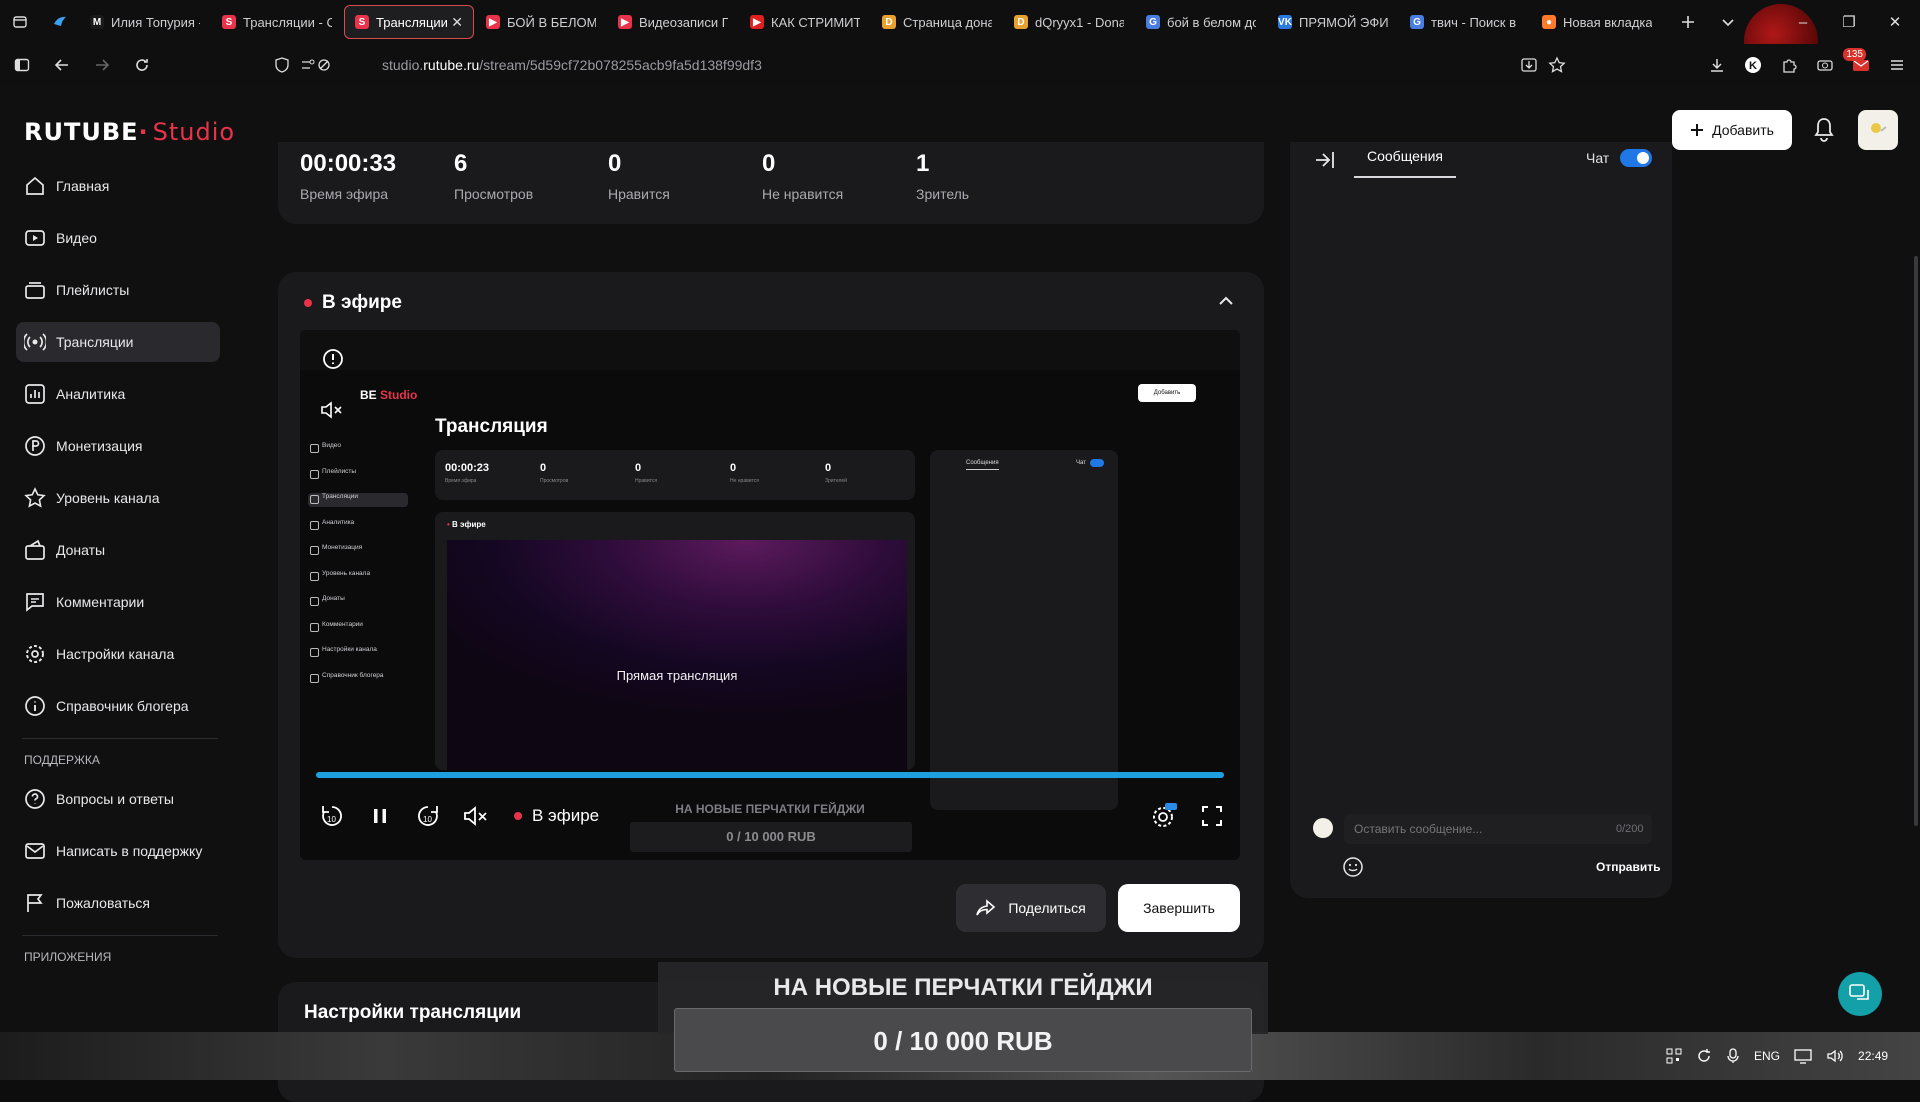 This screenshot has width=1920, height=1102. I want to click on notifications-bell-icon, so click(1824, 130).